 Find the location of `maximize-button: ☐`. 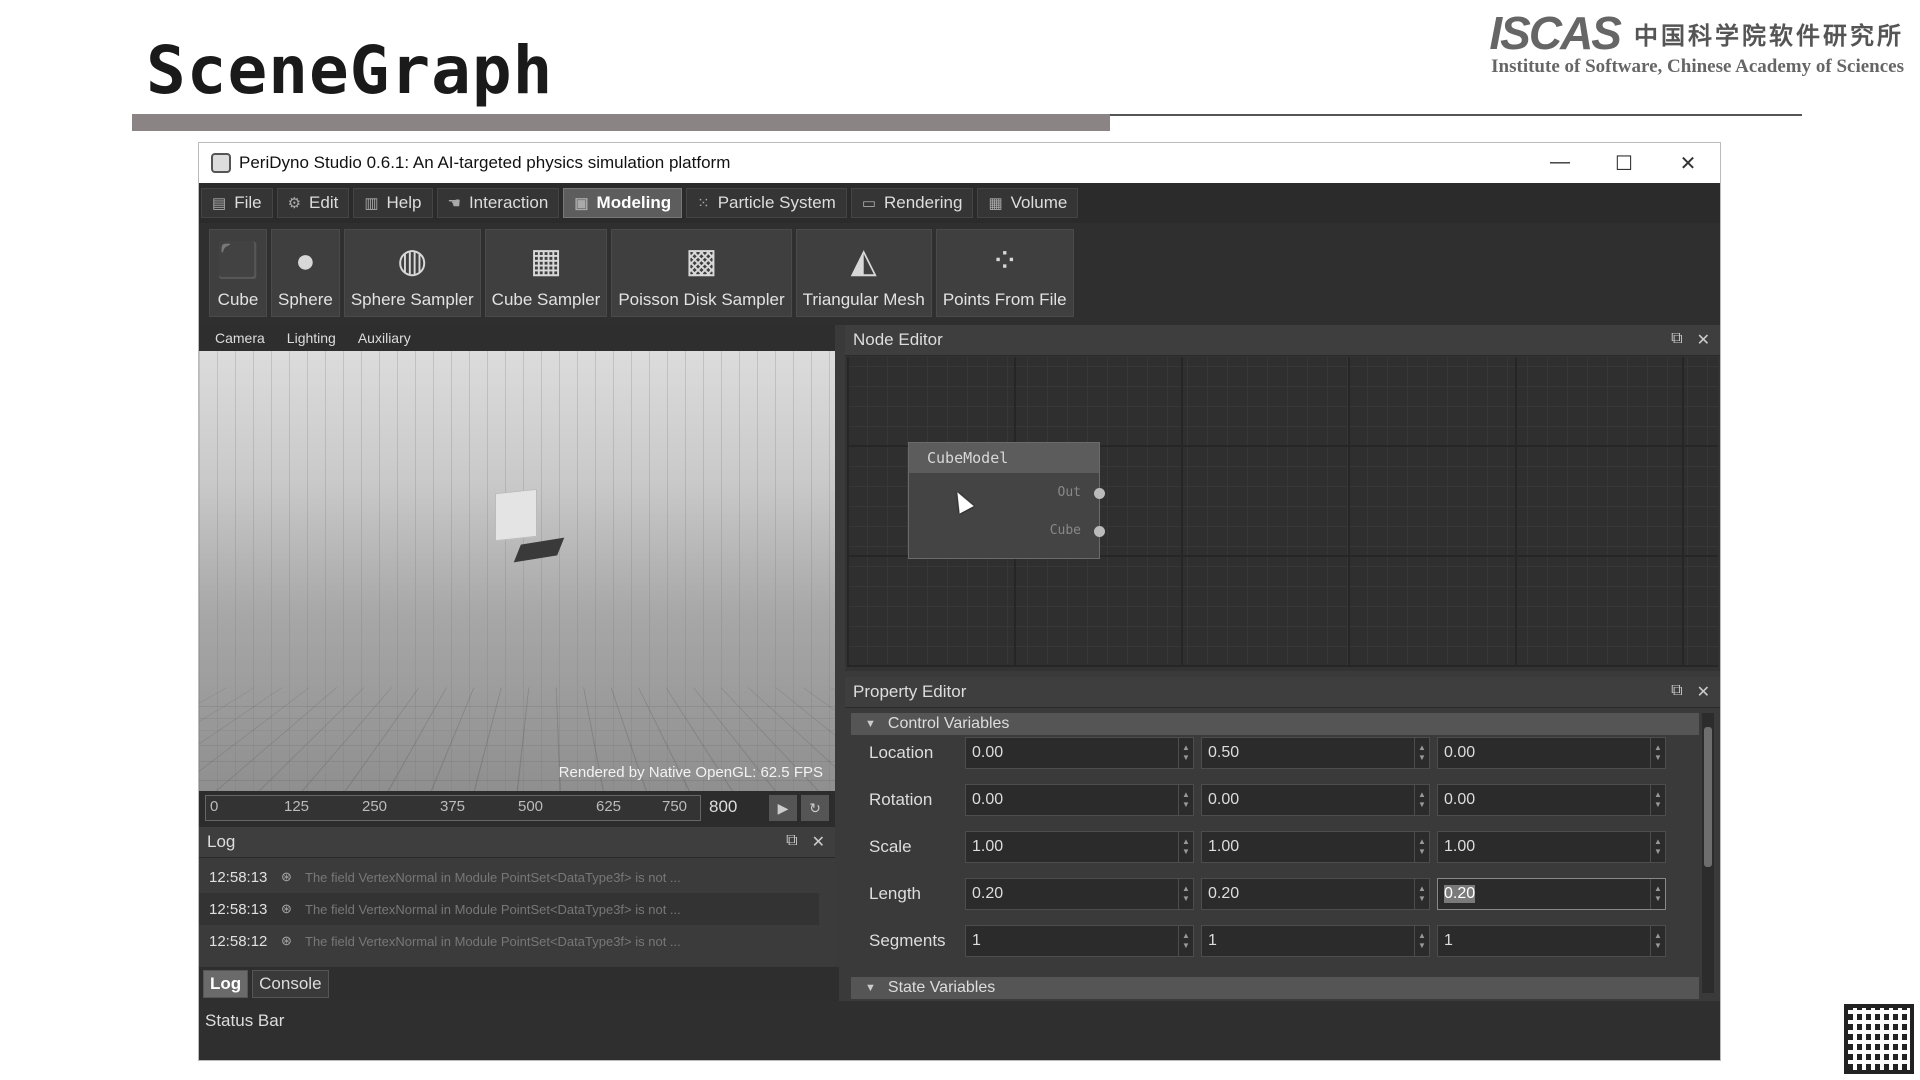

maximize-button: ☐ is located at coordinates (1624, 163).